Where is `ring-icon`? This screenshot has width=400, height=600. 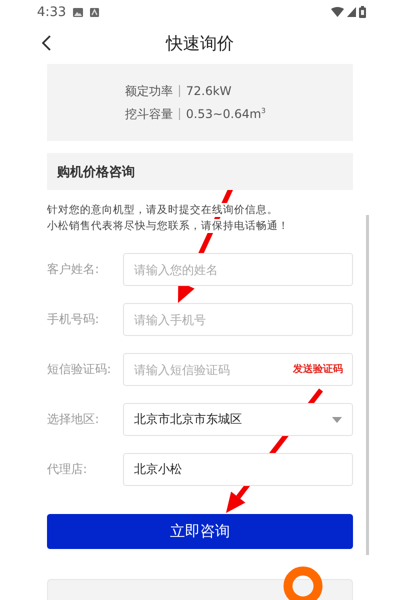 ring-icon is located at coordinates (303, 583).